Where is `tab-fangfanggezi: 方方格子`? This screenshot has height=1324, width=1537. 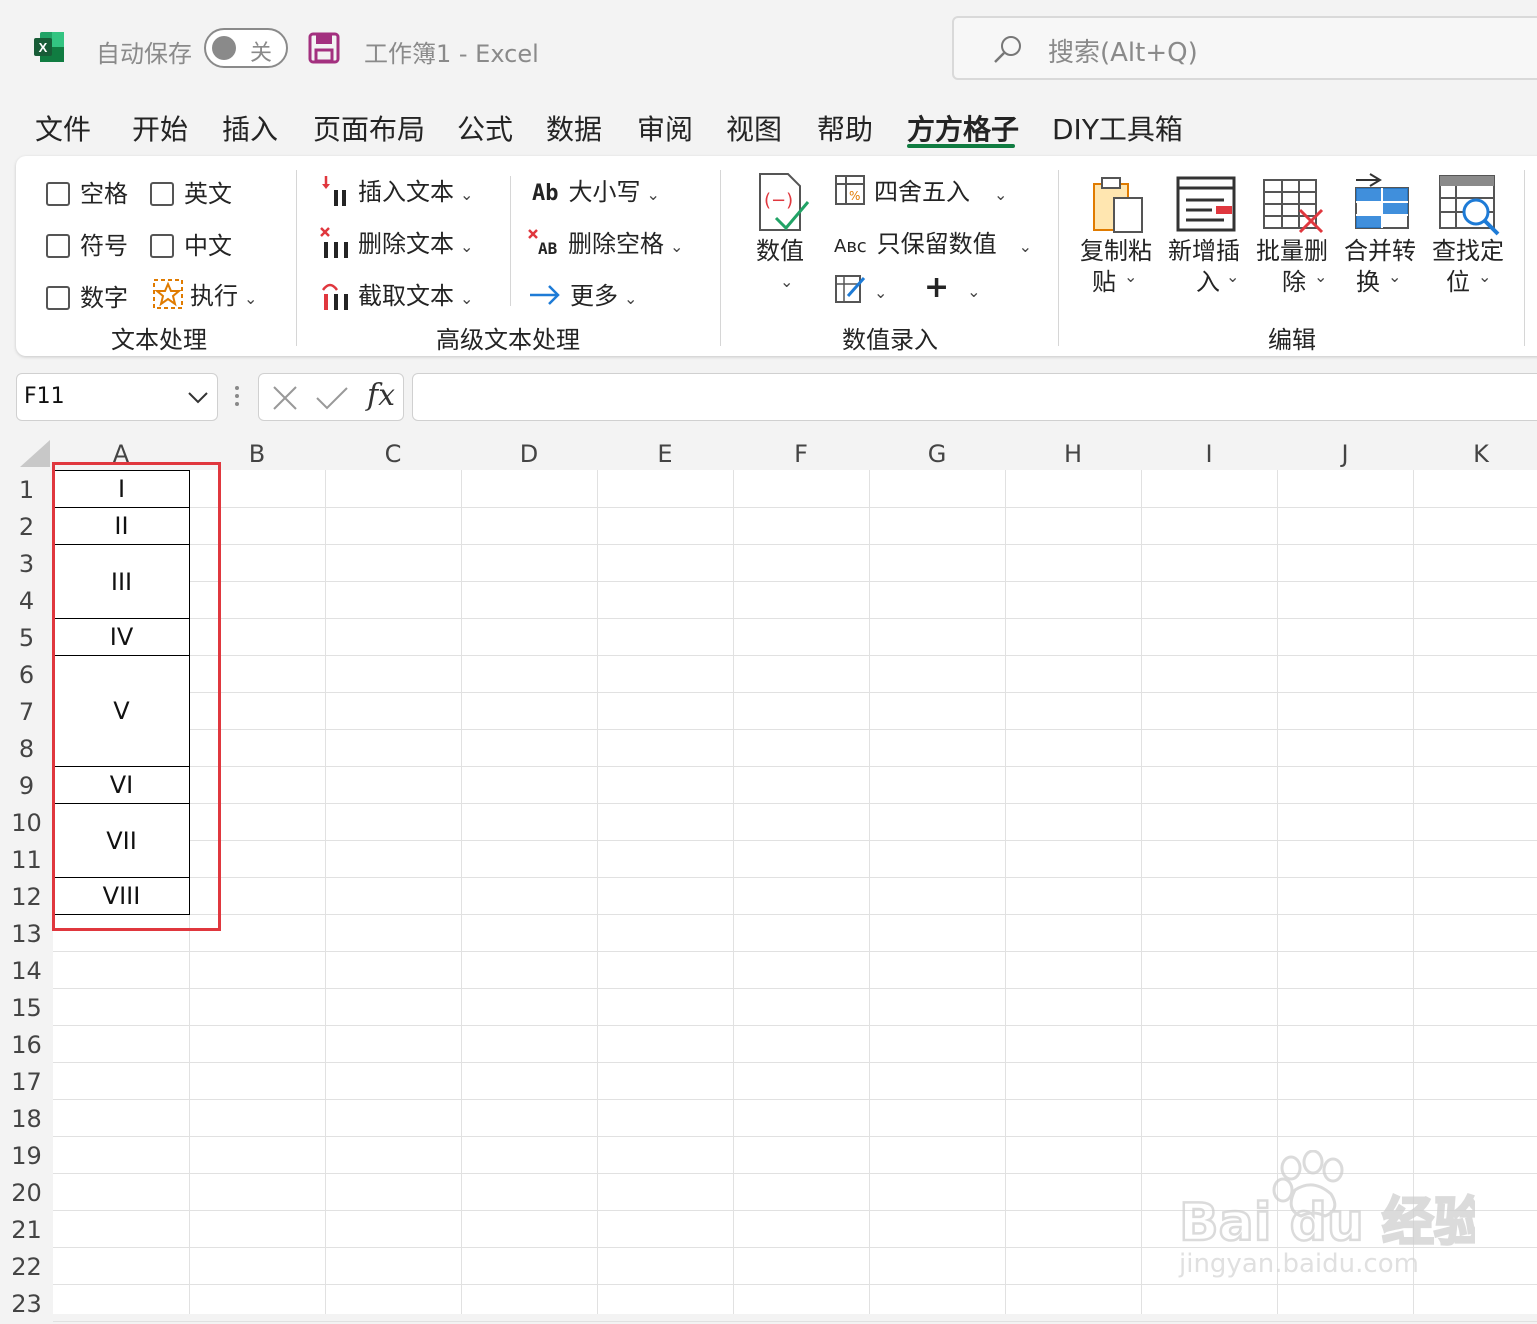 tab-fangfanggezi: 方方格子 is located at coordinates (963, 128).